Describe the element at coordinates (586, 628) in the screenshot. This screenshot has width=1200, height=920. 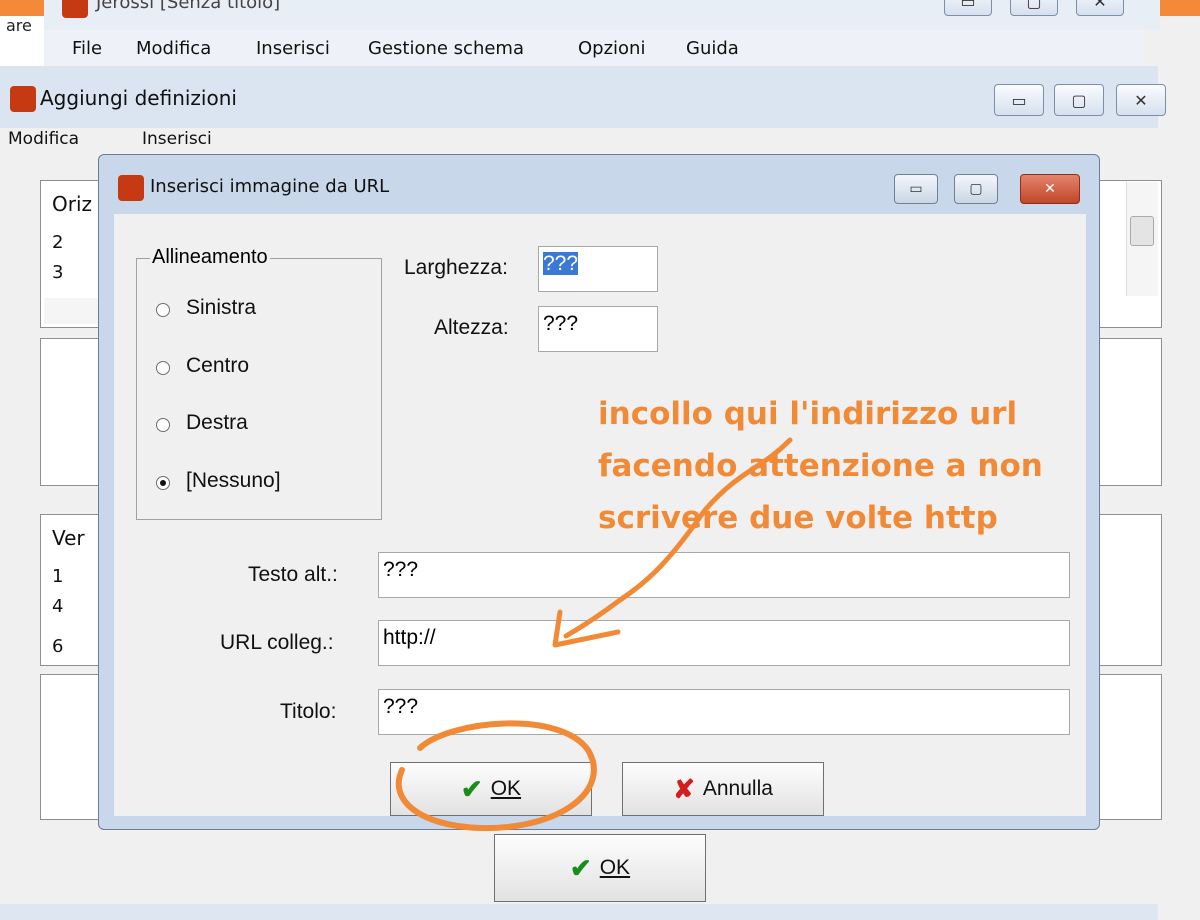
I see `arrow-head` at that location.